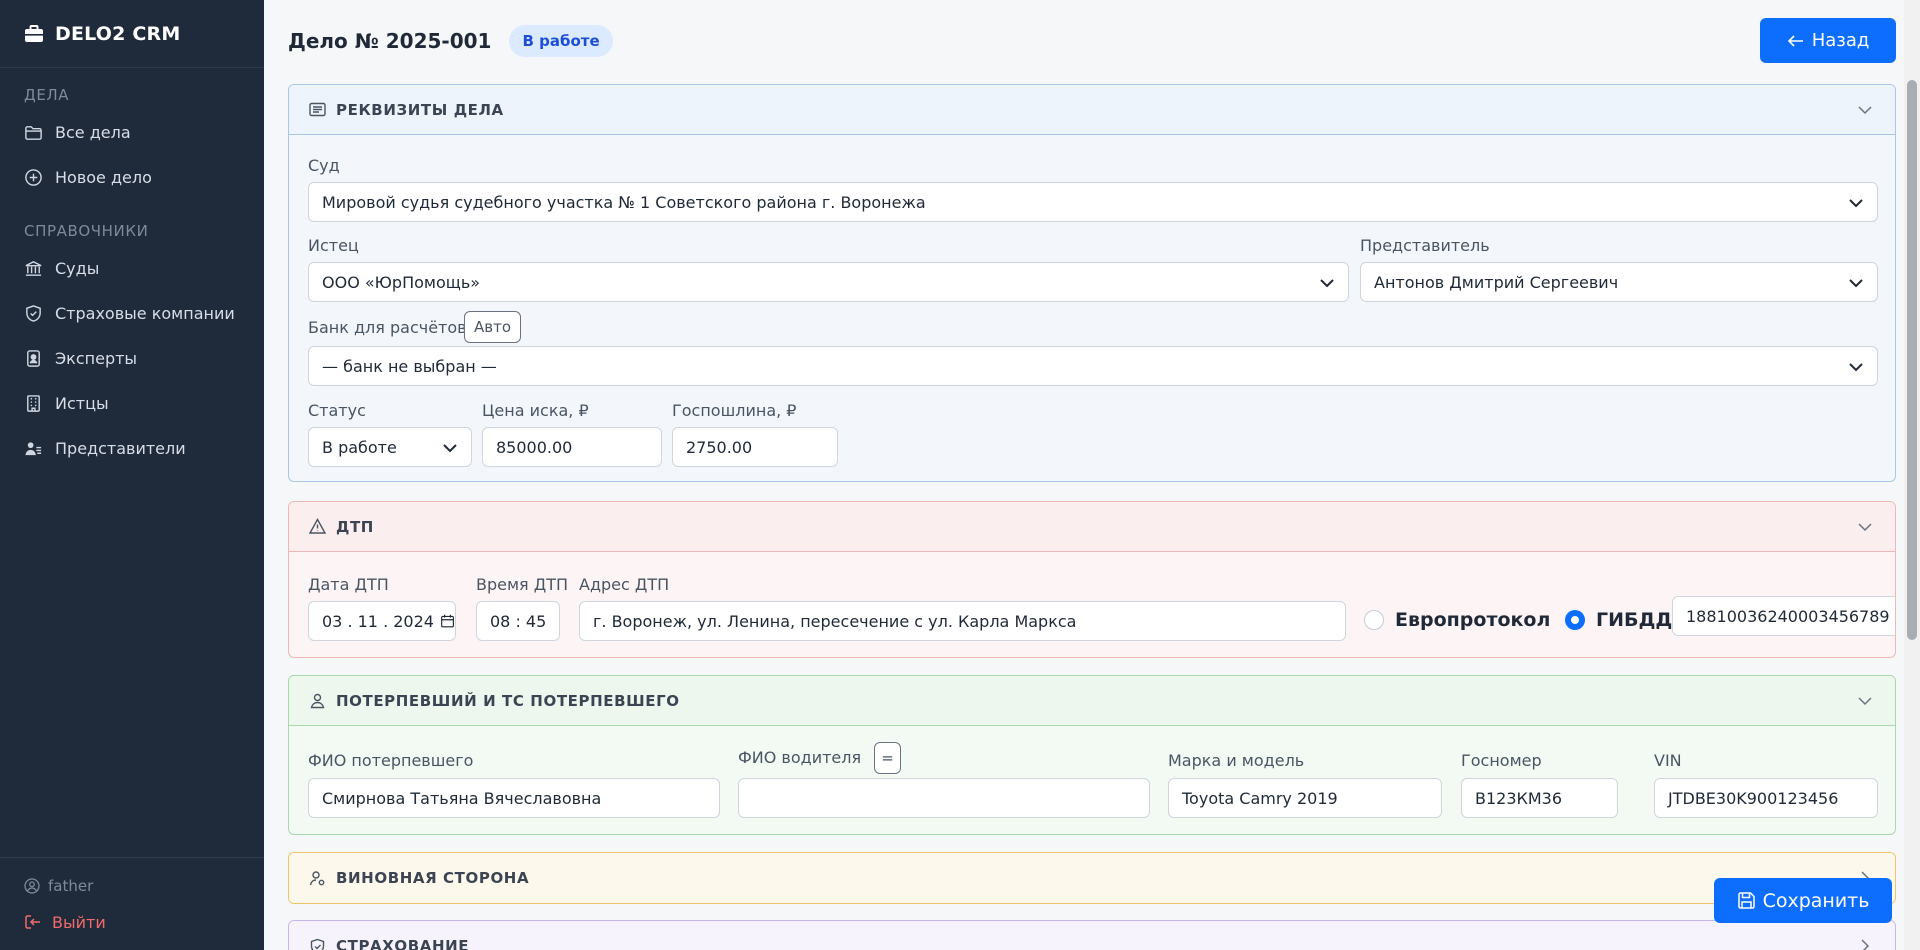  I want to click on case-details-header: РЕКВИЗИТЫ ДЕЛА, so click(1092, 110).